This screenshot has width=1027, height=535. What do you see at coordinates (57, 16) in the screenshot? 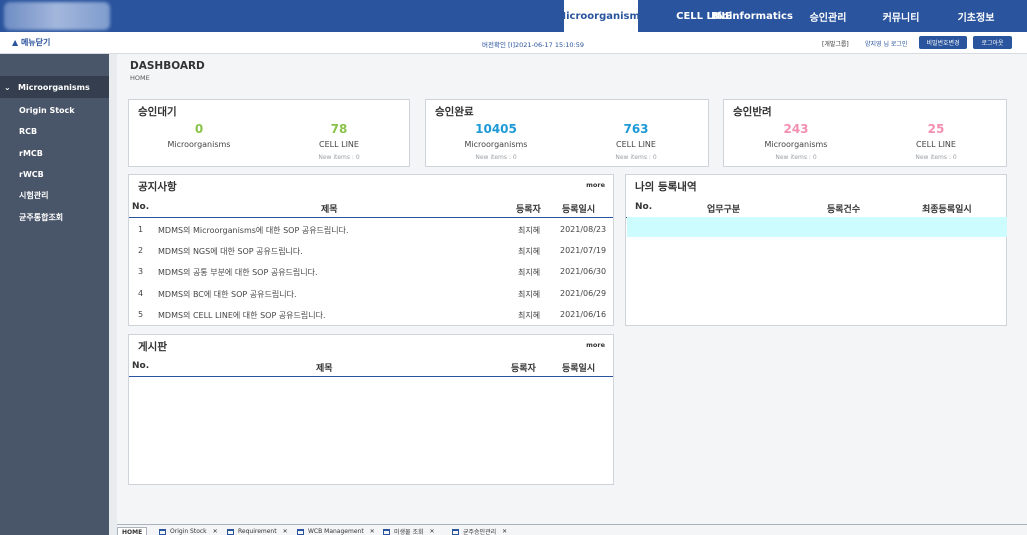
I see `app-logo` at bounding box center [57, 16].